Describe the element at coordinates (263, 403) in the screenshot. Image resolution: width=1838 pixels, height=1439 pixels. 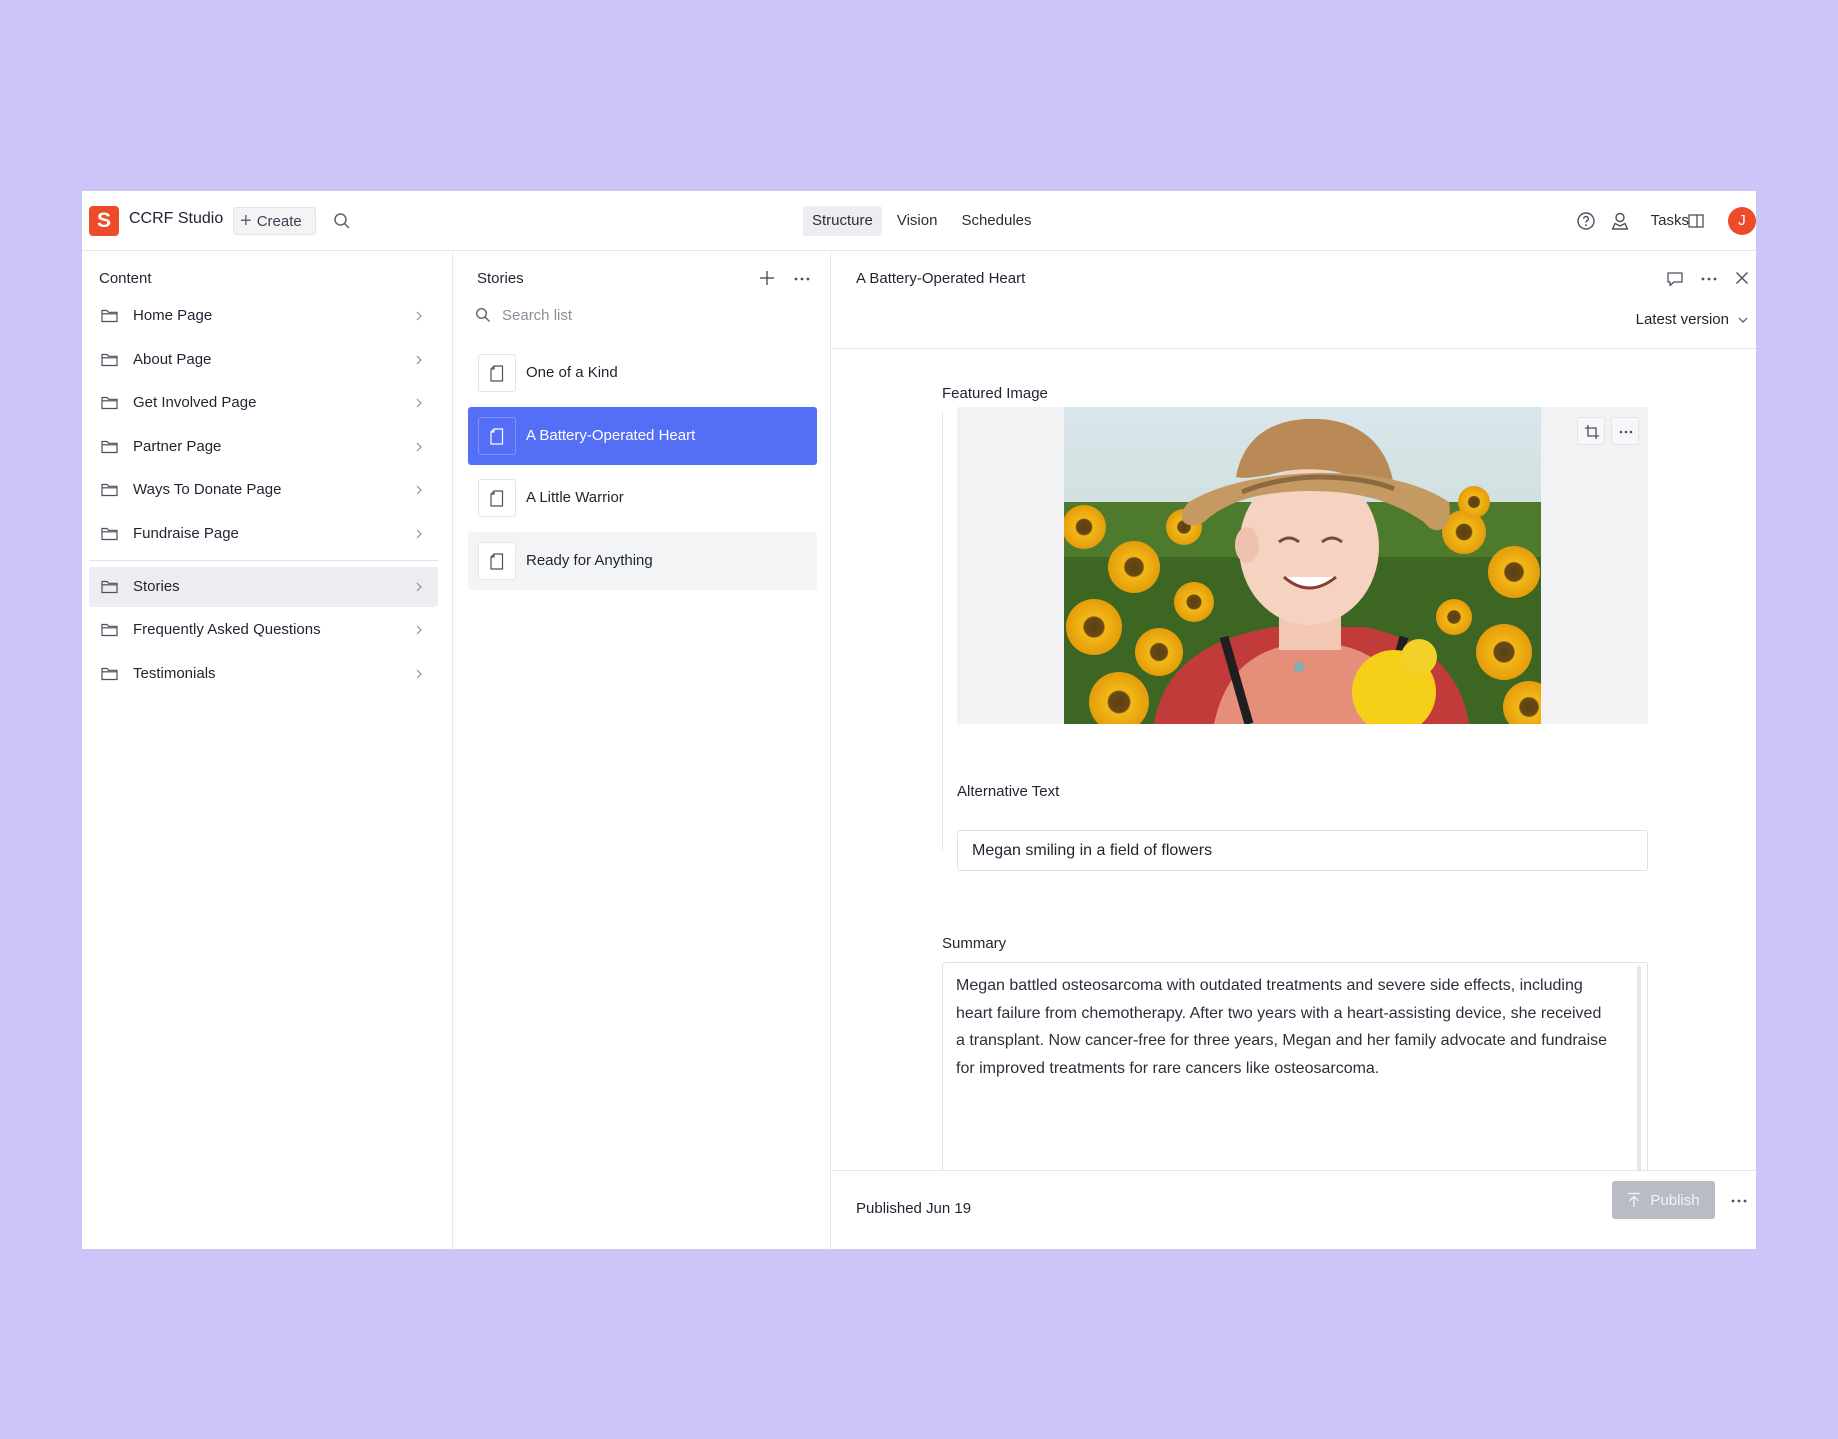
I see `content-item-get-involved-page: Get Involved Page` at that location.